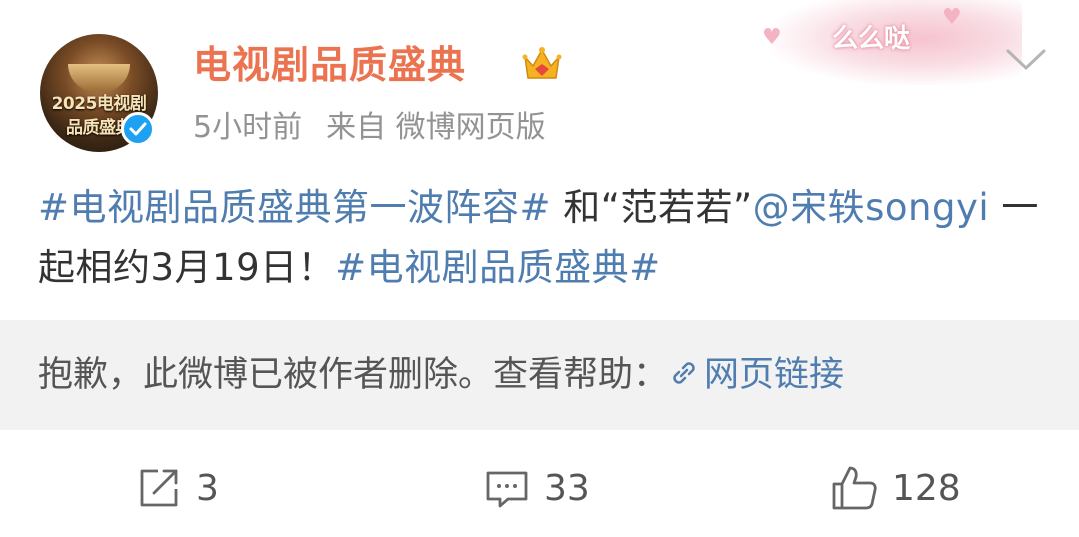 The image size is (1079, 537). What do you see at coordinates (871, 39) in the screenshot?
I see `decoration-text: 么么哒` at bounding box center [871, 39].